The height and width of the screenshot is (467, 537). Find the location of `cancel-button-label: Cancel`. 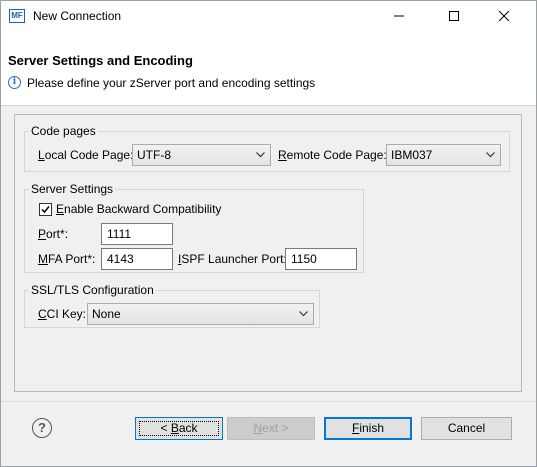

cancel-button-label: Cancel is located at coordinates (466, 428).